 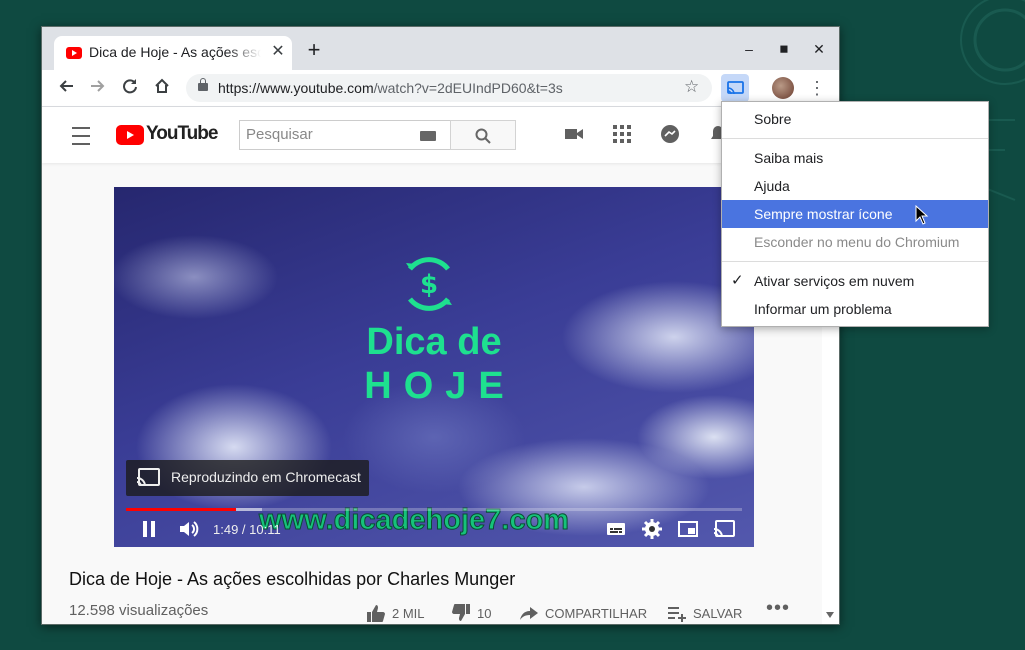 What do you see at coordinates (688, 529) in the screenshot?
I see `miniplayer-icon` at bounding box center [688, 529].